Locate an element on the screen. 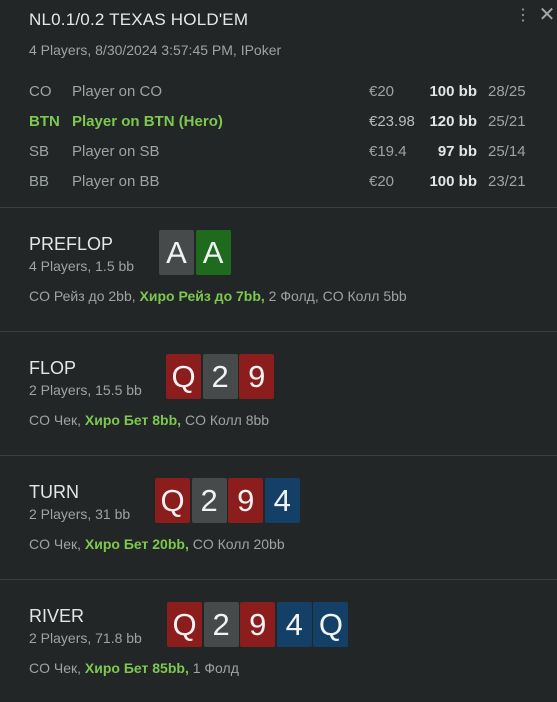 The height and width of the screenshot is (702, 557). player-position: CO is located at coordinates (40, 91).